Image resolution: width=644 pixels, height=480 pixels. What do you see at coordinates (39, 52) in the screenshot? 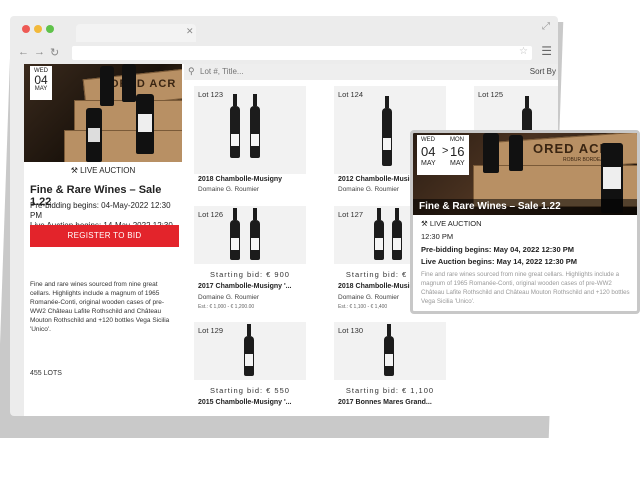
I see `forward-icon: →` at bounding box center [39, 52].